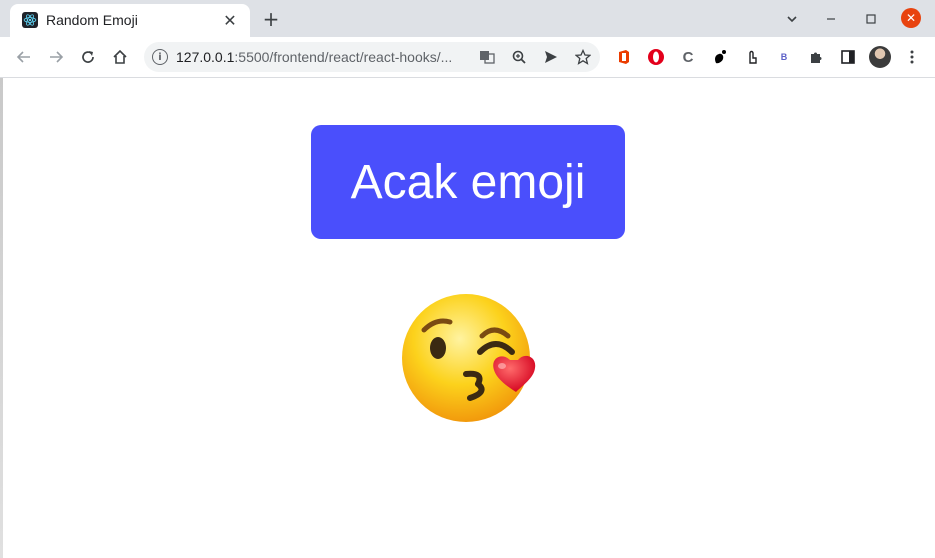  What do you see at coordinates (688, 57) in the screenshot?
I see `c-icon: C` at bounding box center [688, 57].